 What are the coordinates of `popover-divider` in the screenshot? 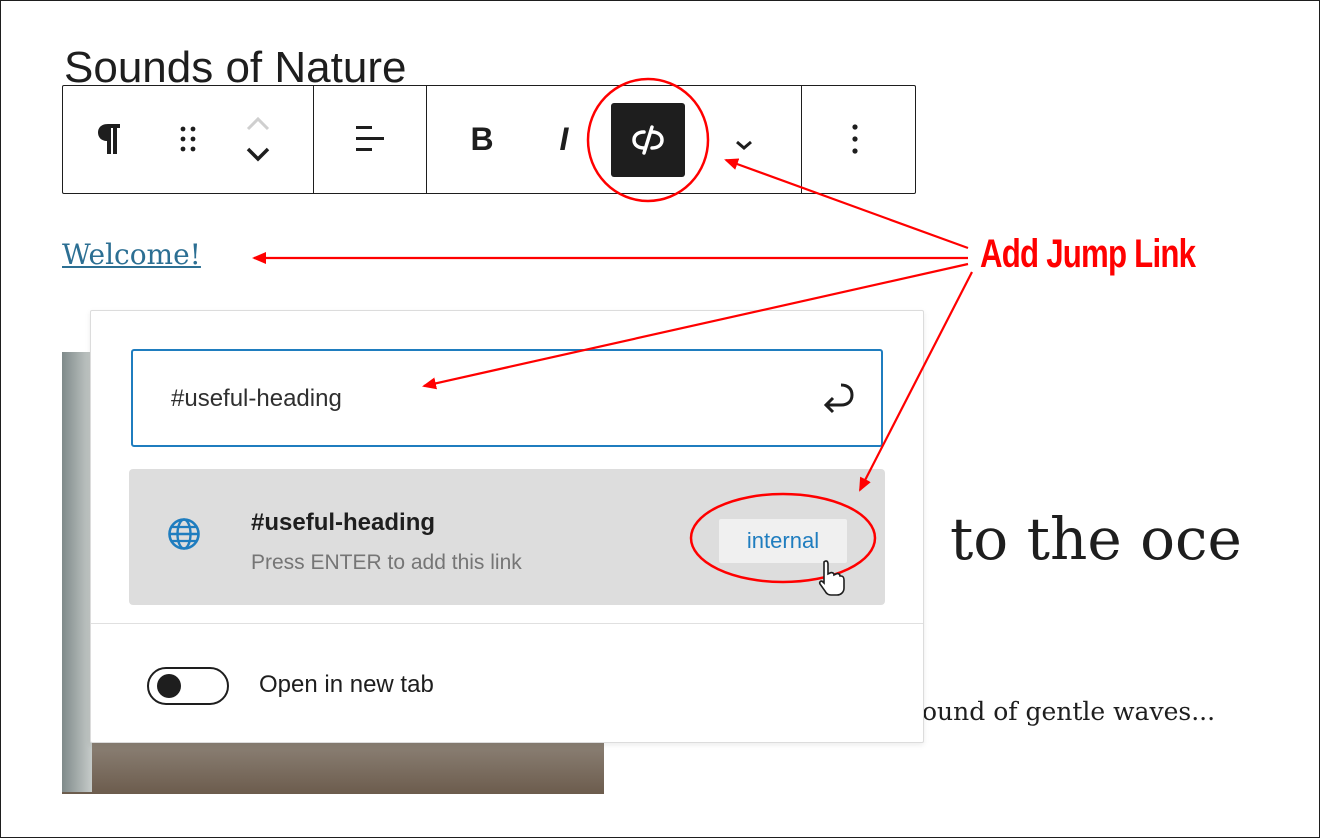 It's located at (507, 623).